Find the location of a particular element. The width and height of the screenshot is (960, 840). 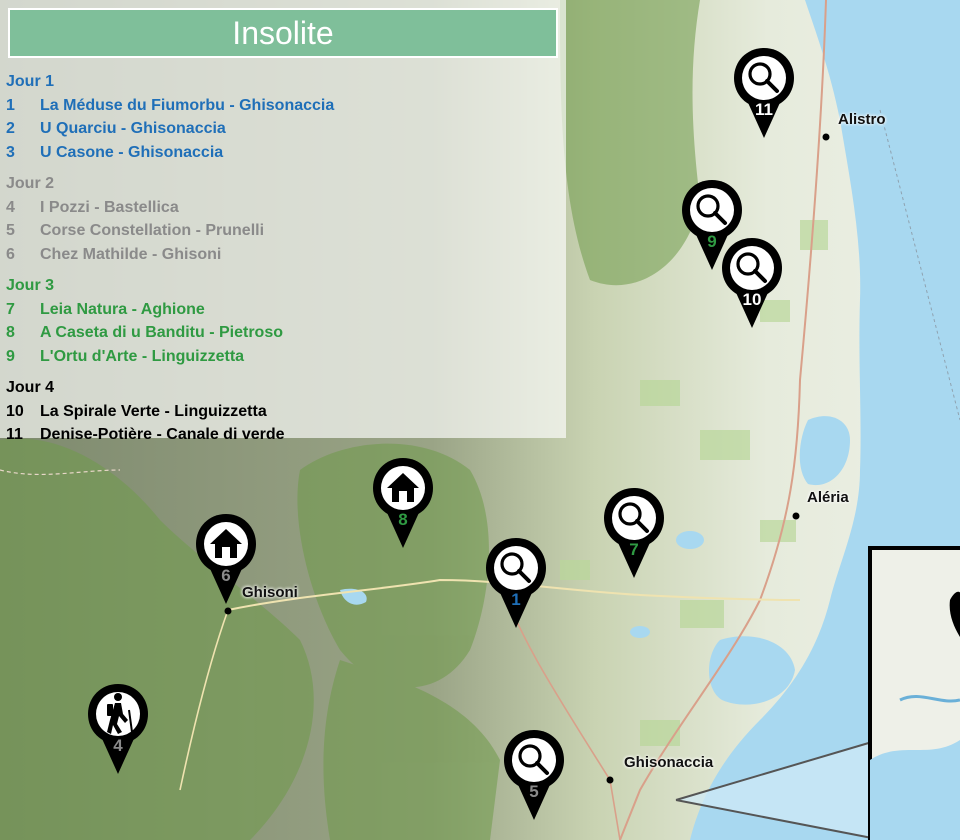

item-text: Chez Mathilde - Ghisoni is located at coordinates (131, 254).